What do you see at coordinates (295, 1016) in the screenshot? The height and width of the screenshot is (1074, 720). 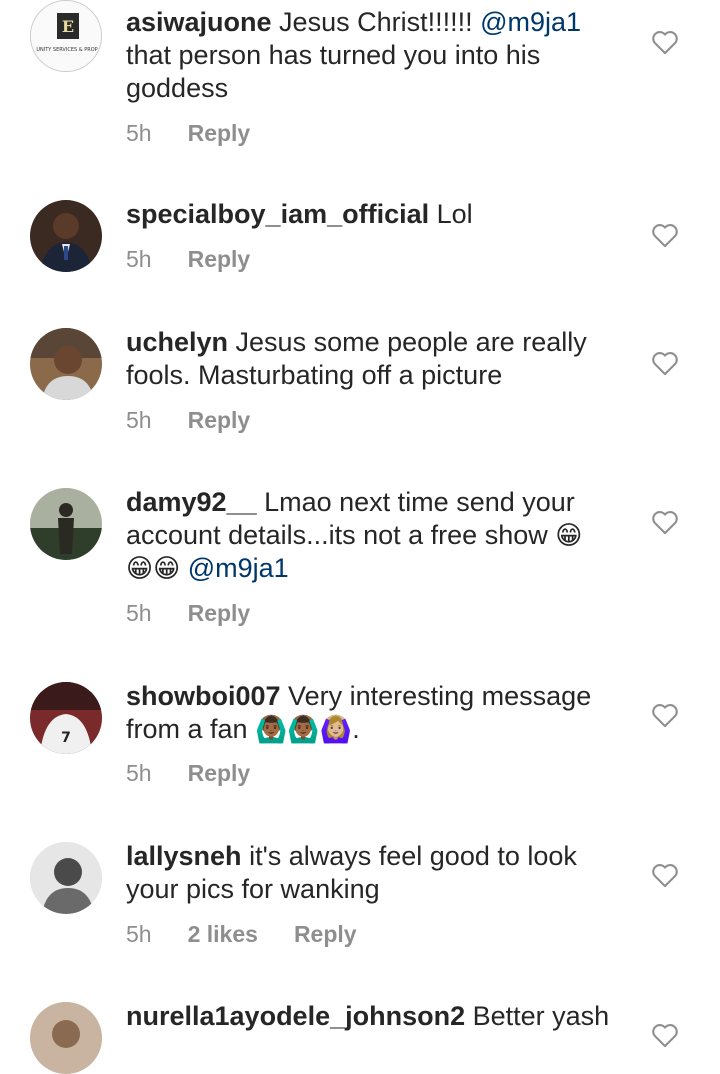 I see `comment-username: nurella1ayodele_johnson2` at bounding box center [295, 1016].